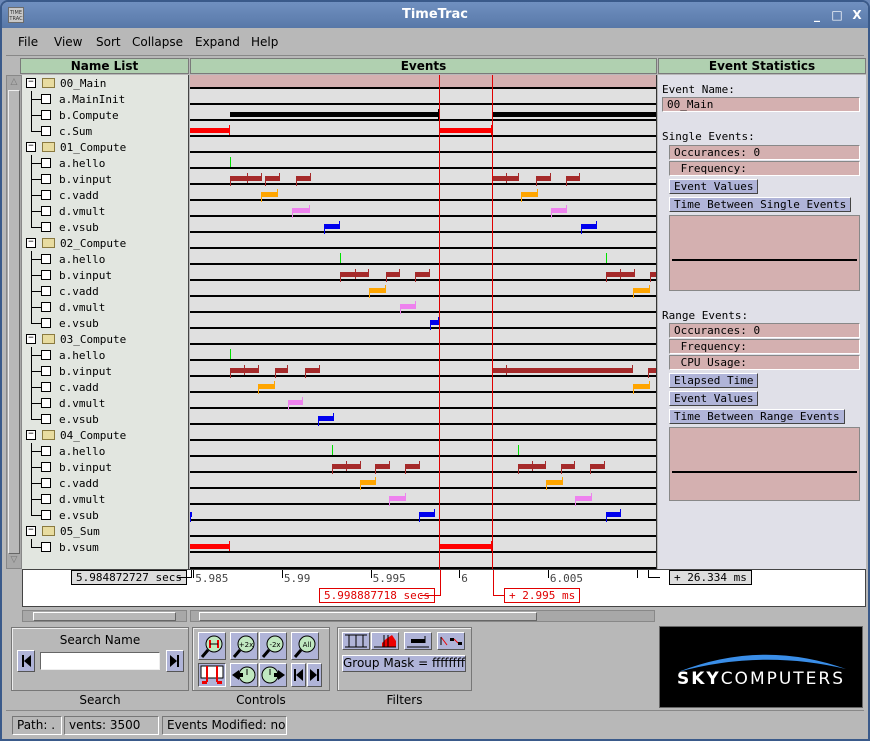 This screenshot has width=870, height=741. What do you see at coordinates (105, 99) in the screenshot?
I see `tree-item: a.MainInit` at bounding box center [105, 99].